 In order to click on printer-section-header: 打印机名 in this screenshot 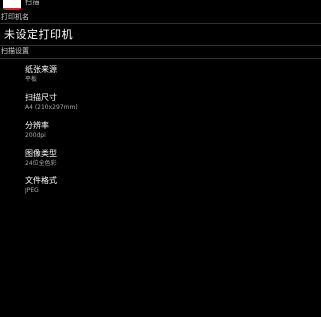, I will do `click(15, 17)`.